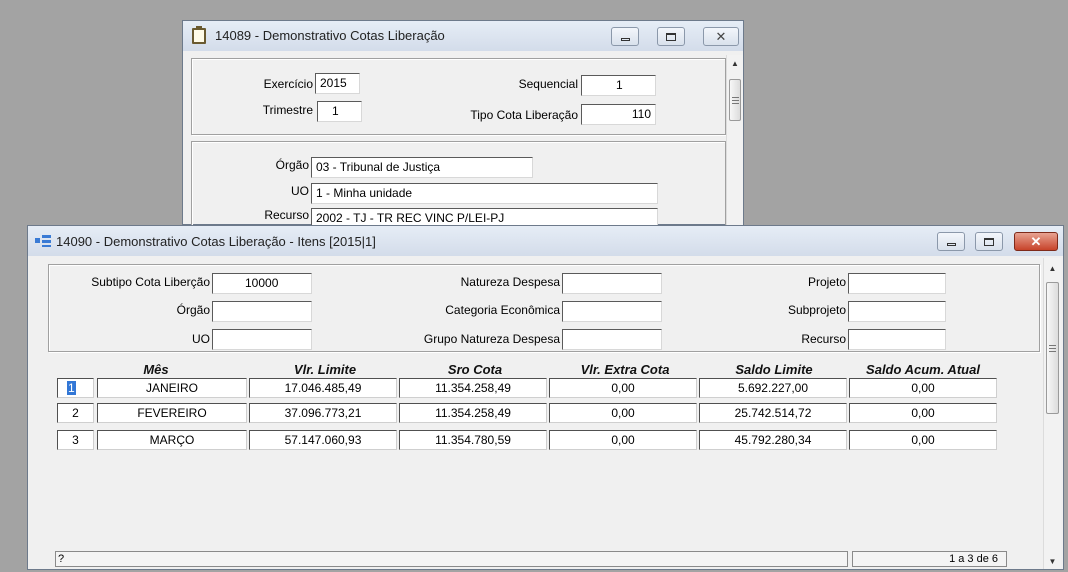 The image size is (1068, 572). Describe the element at coordinates (156, 369) in the screenshot. I see `column-header-mes: Mês` at that location.